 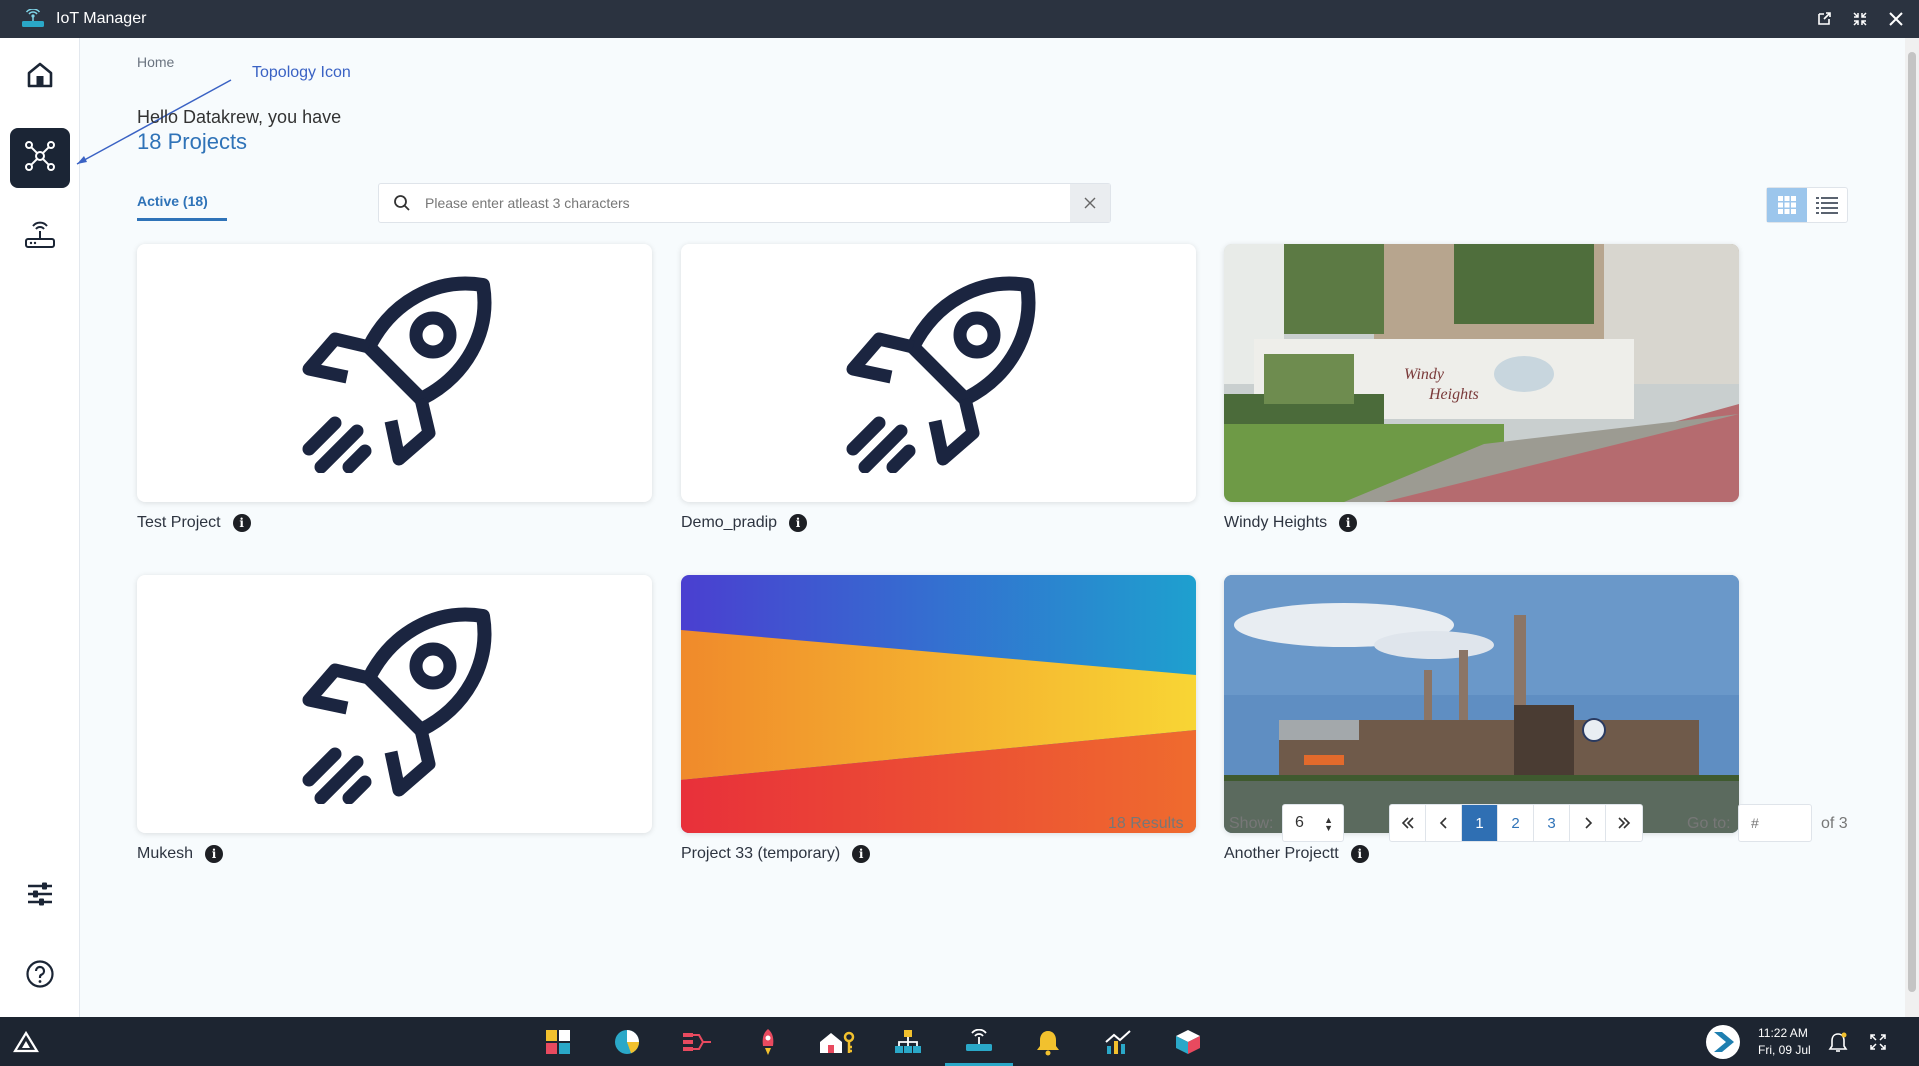 What do you see at coordinates (1552, 823) in the screenshot?
I see `page-button-3: 3` at bounding box center [1552, 823].